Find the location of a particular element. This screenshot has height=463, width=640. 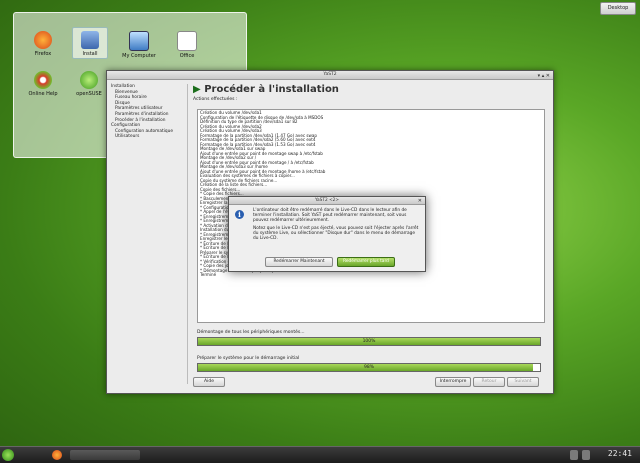

progress-bar-2-text: 98% is located at coordinates (368, 367).